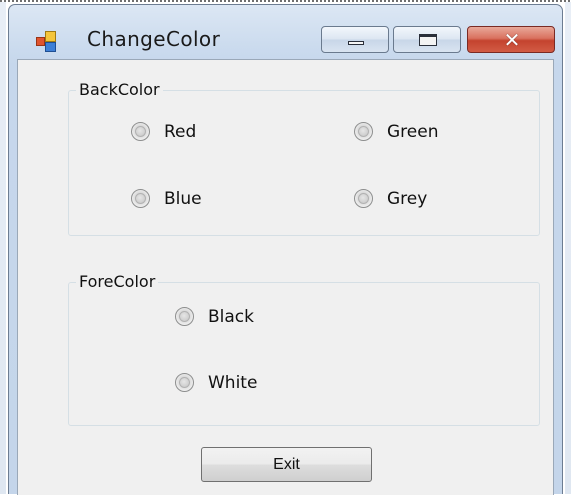 The height and width of the screenshot is (495, 571). Describe the element at coordinates (285, 30) in the screenshot. I see `title-bar: ChangeColor ✕` at that location.